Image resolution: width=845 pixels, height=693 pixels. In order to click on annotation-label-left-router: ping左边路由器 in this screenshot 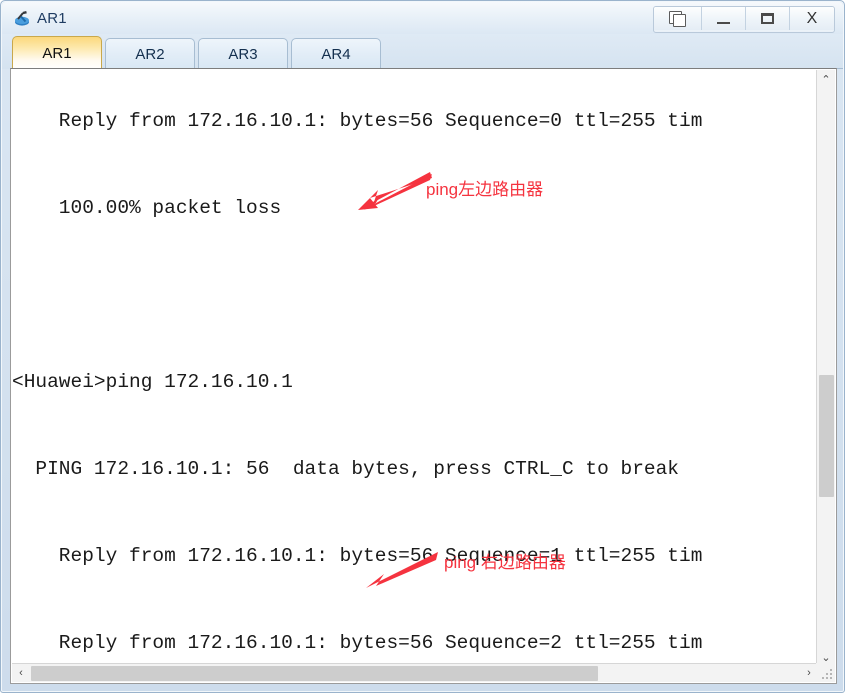, I will do `click(485, 189)`.